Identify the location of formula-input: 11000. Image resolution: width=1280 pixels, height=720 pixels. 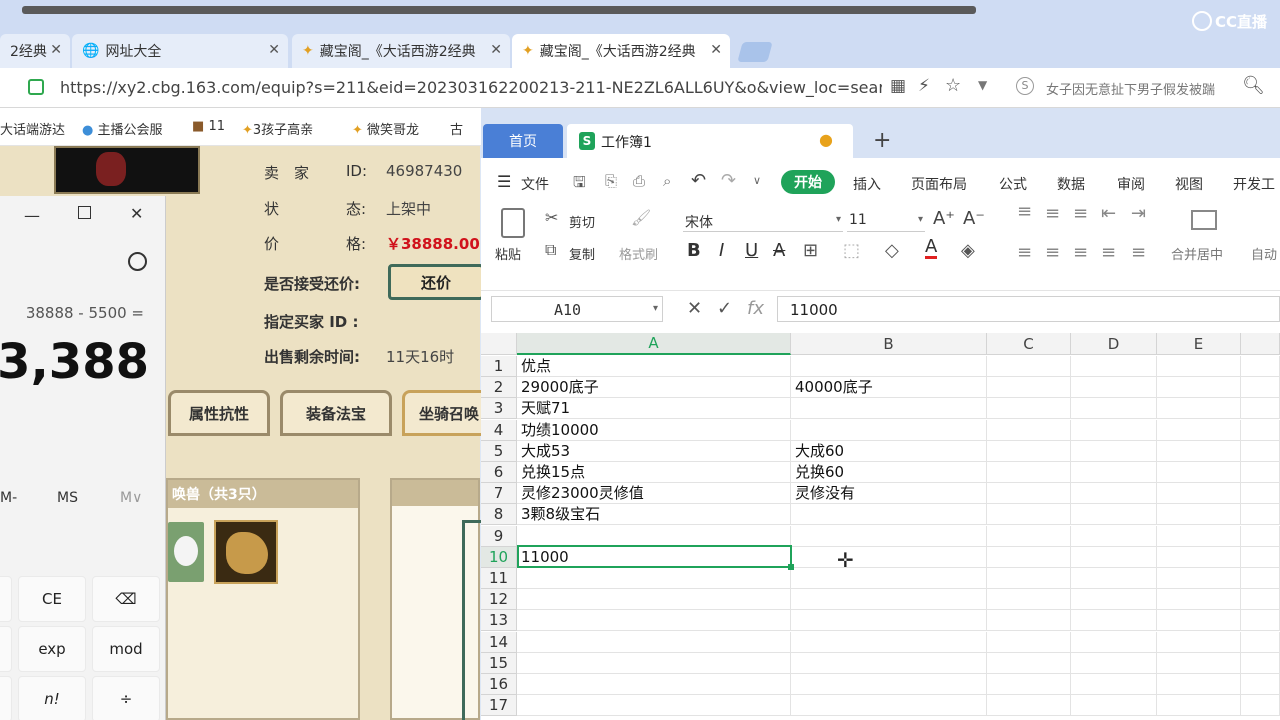
(1028, 309).